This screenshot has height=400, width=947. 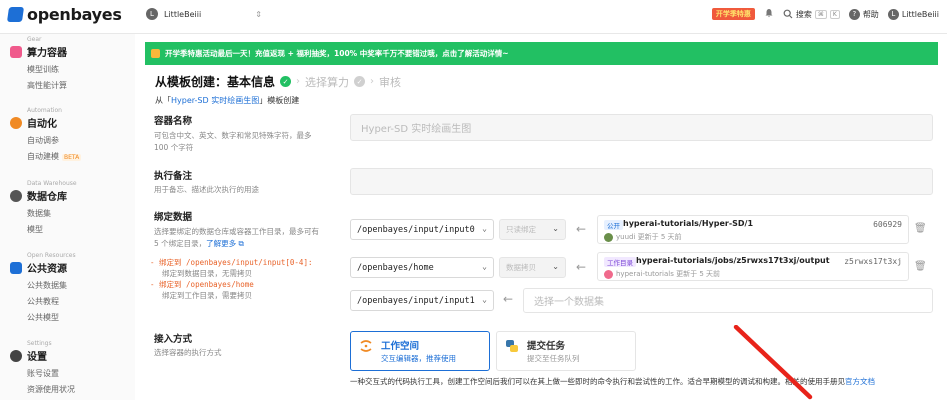 I want to click on sidebar-item-public-datasets: 公共数据集, so click(x=51, y=285).